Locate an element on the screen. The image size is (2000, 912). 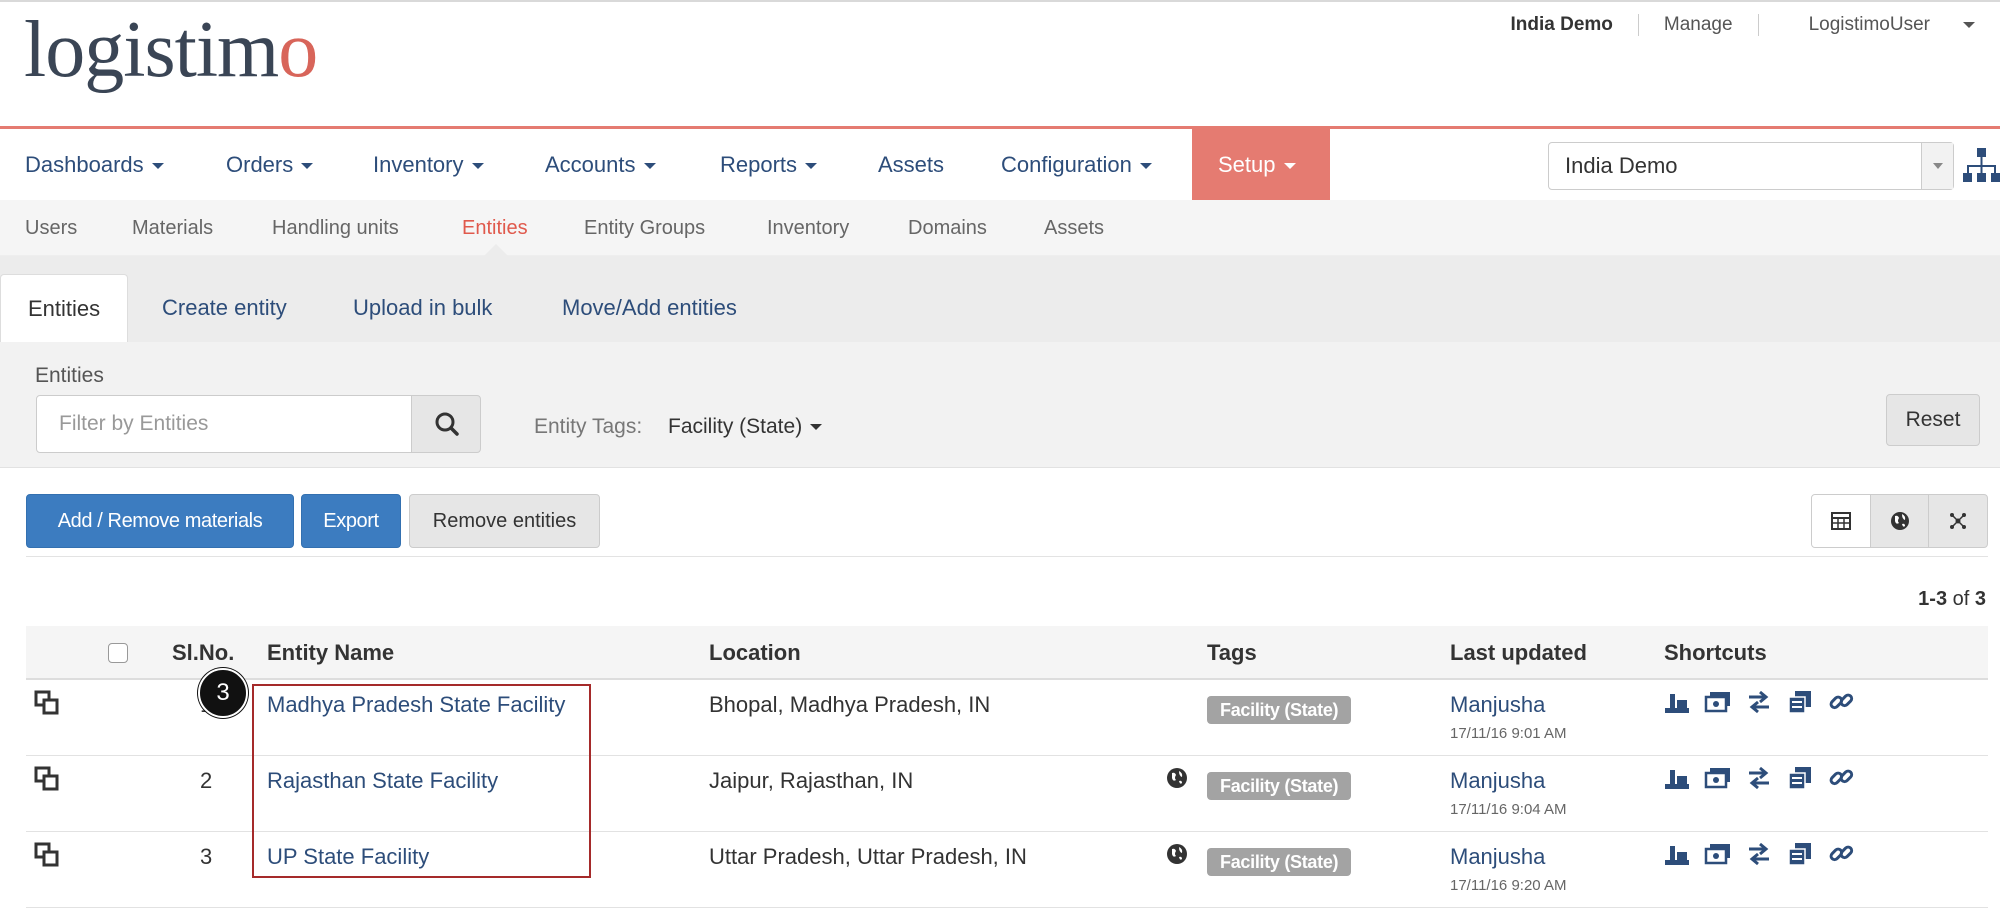
step-number-badge: 3 is located at coordinates (223, 693).